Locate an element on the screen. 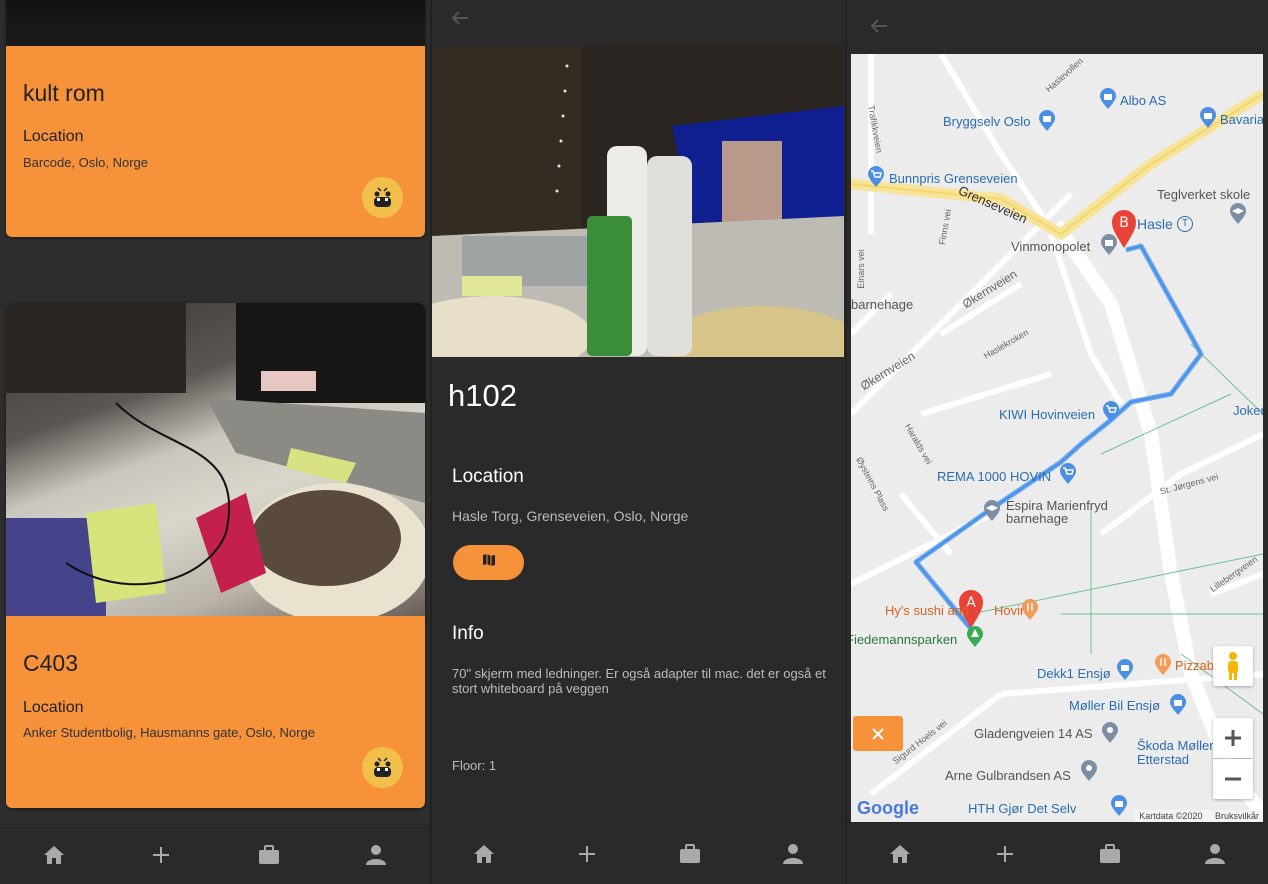  room-title: h102 is located at coordinates (482, 395).